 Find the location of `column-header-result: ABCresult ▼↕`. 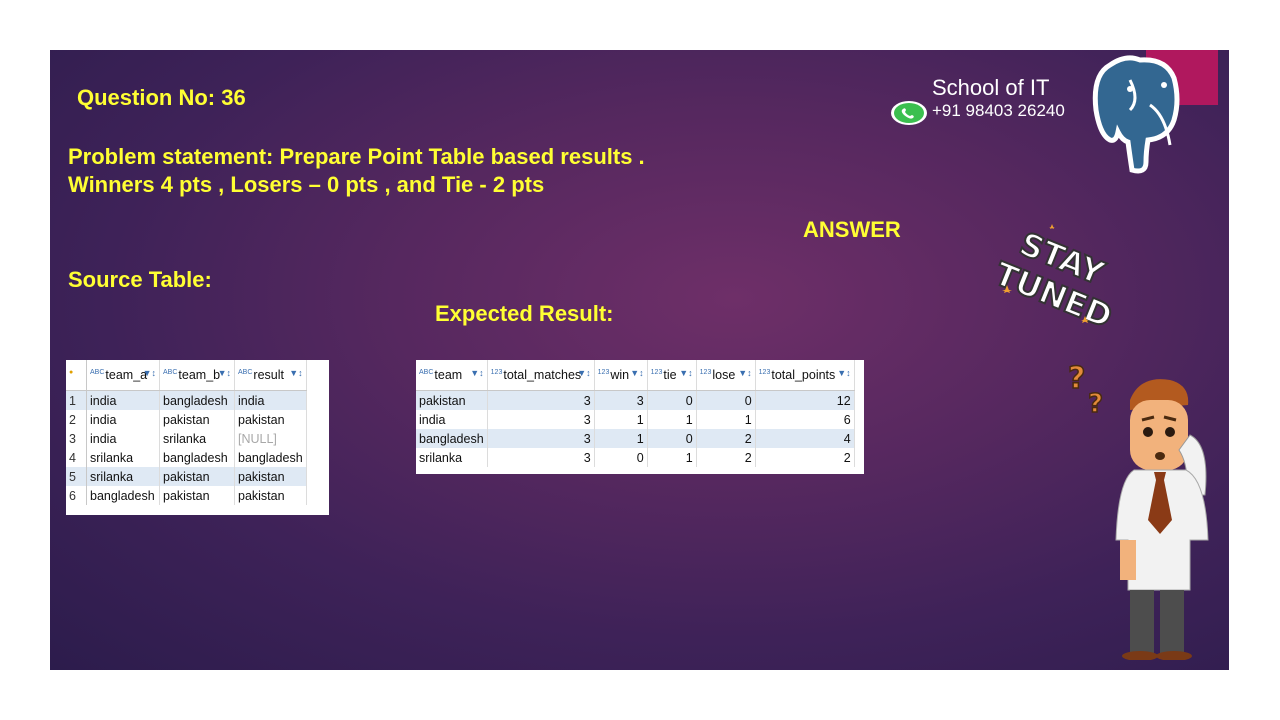

column-header-result: ABCresult ▼↕ is located at coordinates (270, 375).